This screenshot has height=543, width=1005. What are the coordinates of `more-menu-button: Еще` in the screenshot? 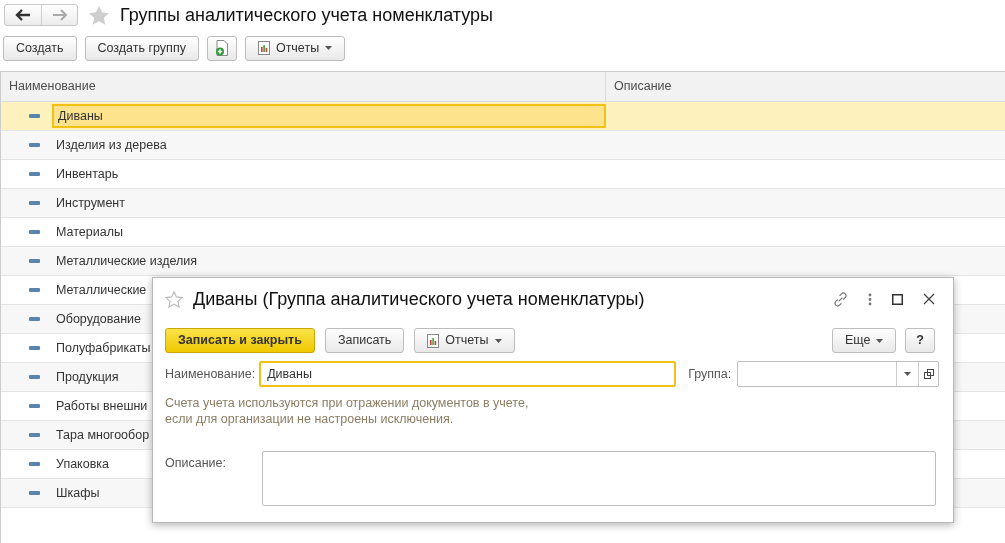 It's located at (864, 340).